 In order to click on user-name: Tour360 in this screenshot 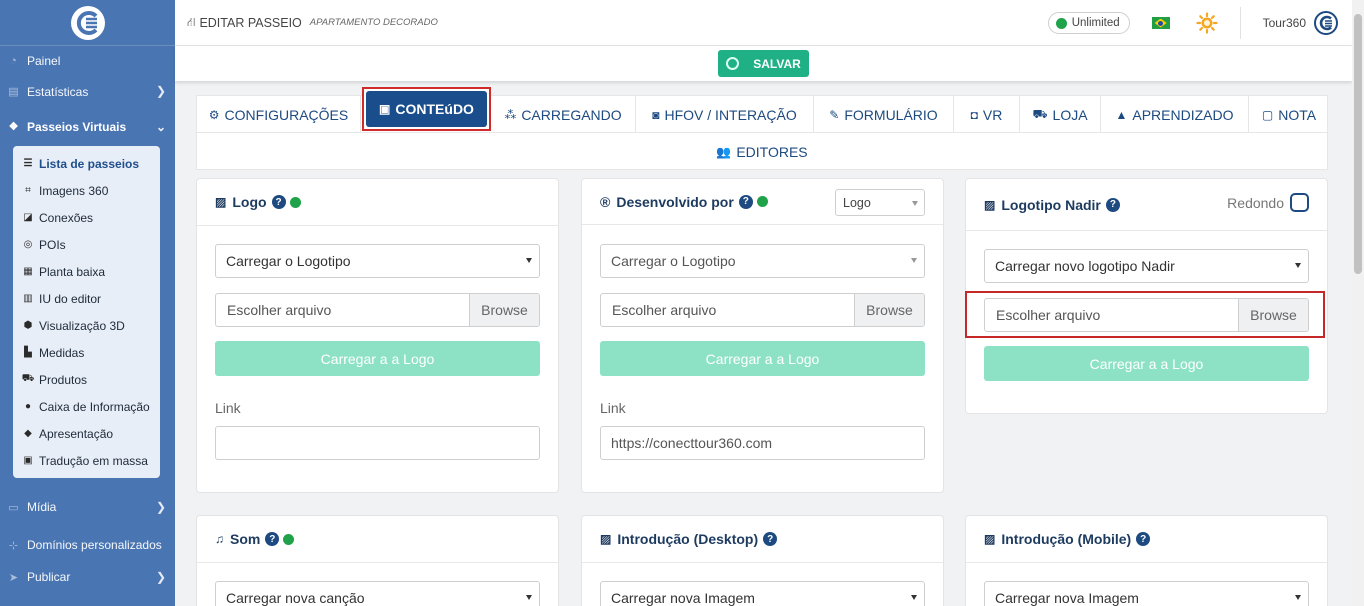, I will do `click(1284, 23)`.